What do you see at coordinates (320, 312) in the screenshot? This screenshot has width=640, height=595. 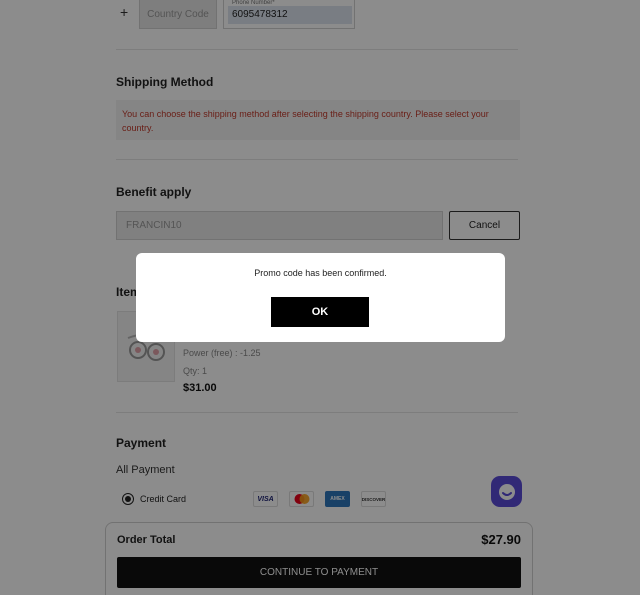 I see `ok-button: OK` at bounding box center [320, 312].